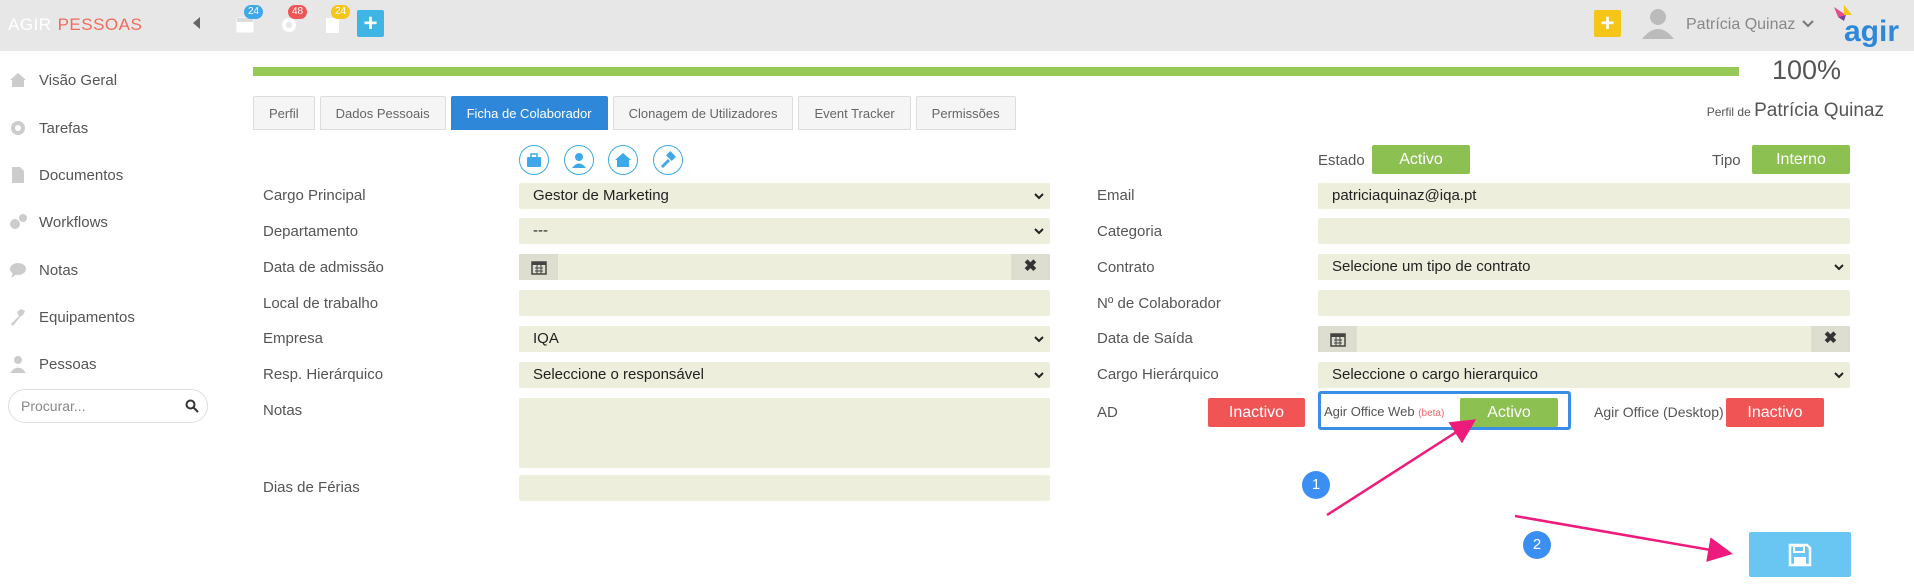 The height and width of the screenshot is (588, 1914). Describe the element at coordinates (784, 303) in the screenshot. I see `local-trabalho-field` at that location.